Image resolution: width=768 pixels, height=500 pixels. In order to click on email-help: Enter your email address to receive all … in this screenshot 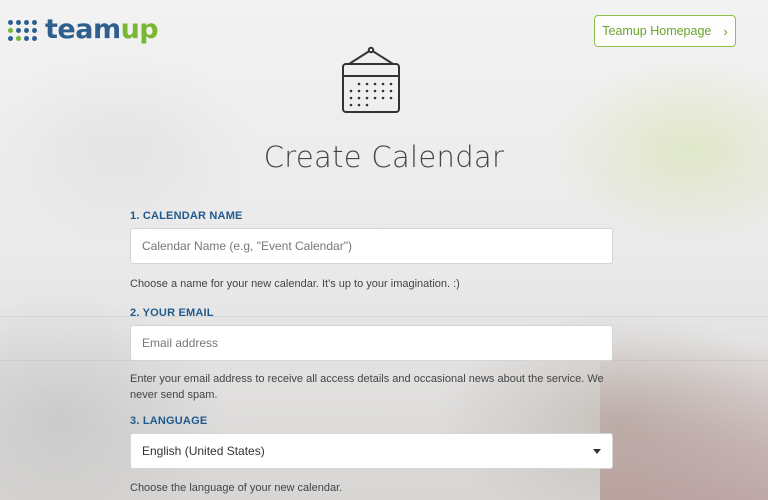, I will do `click(367, 387)`.